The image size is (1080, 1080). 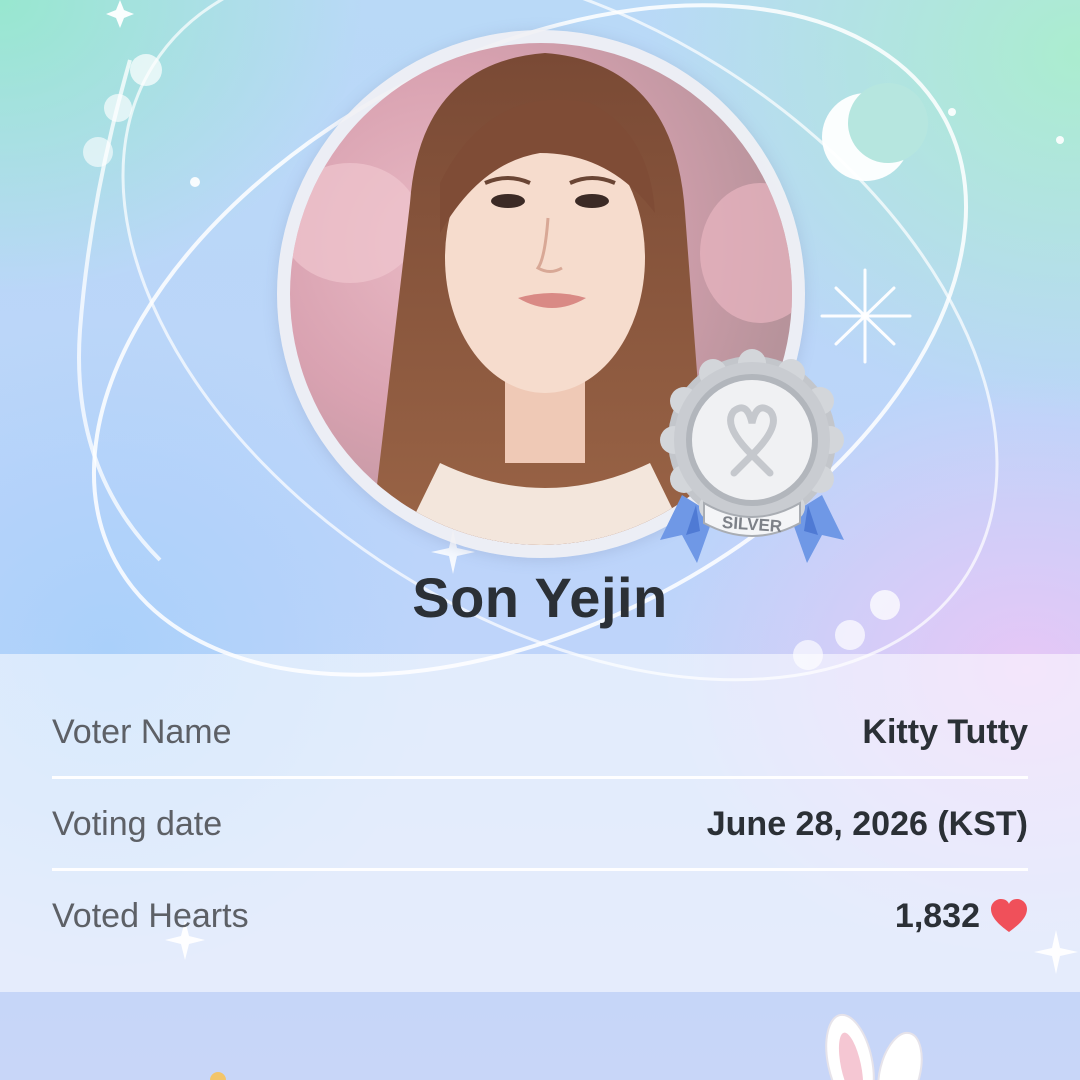 What do you see at coordinates (540, 916) in the screenshot?
I see `voted-hearts-row: Voted Hearts 1,832` at bounding box center [540, 916].